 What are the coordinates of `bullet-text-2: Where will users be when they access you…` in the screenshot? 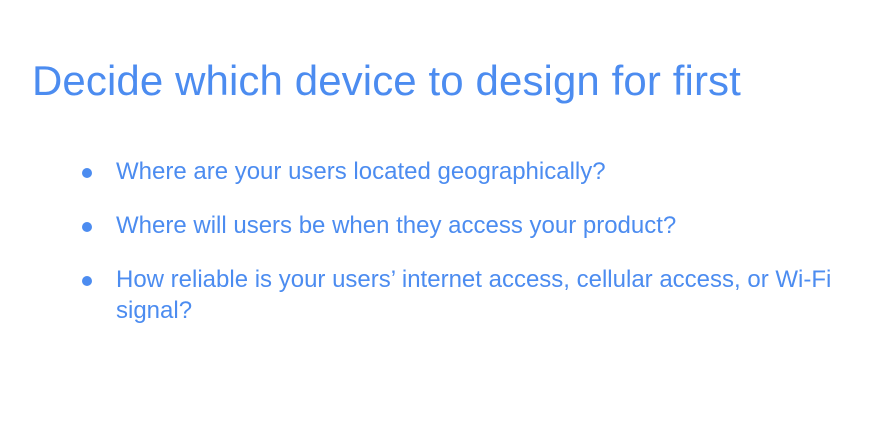 It's located at (396, 225).